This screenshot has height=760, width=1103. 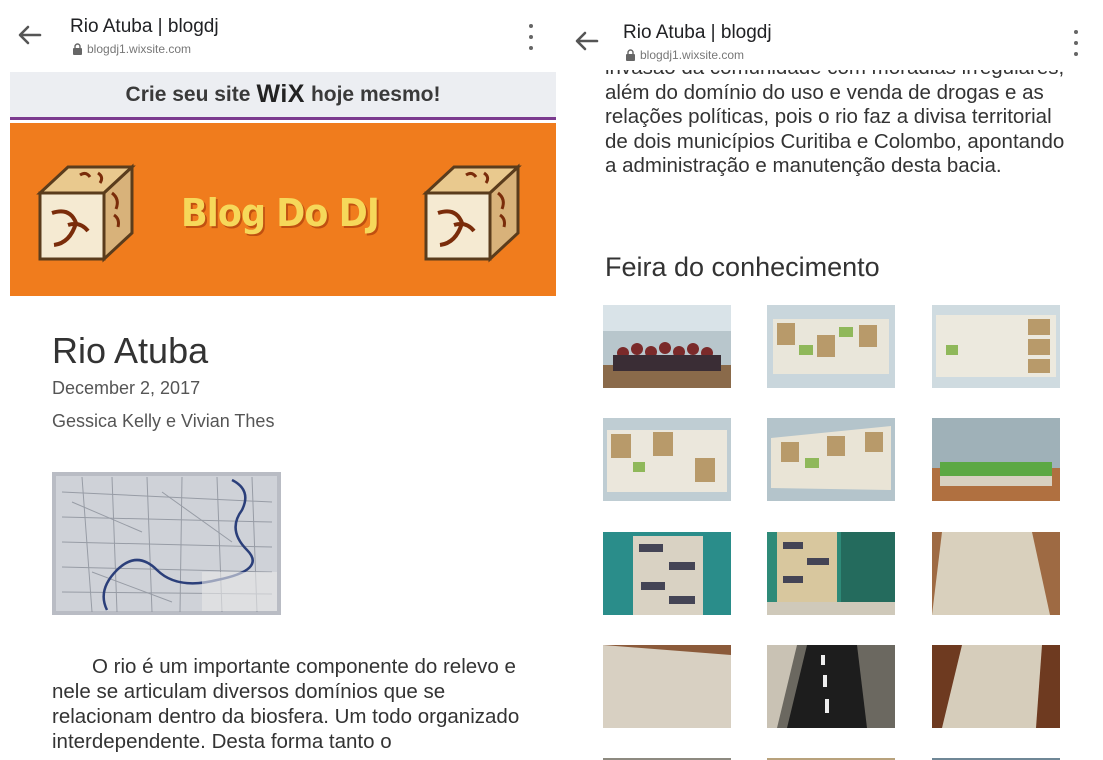 I want to click on screen-divider, so click(x=560, y=380).